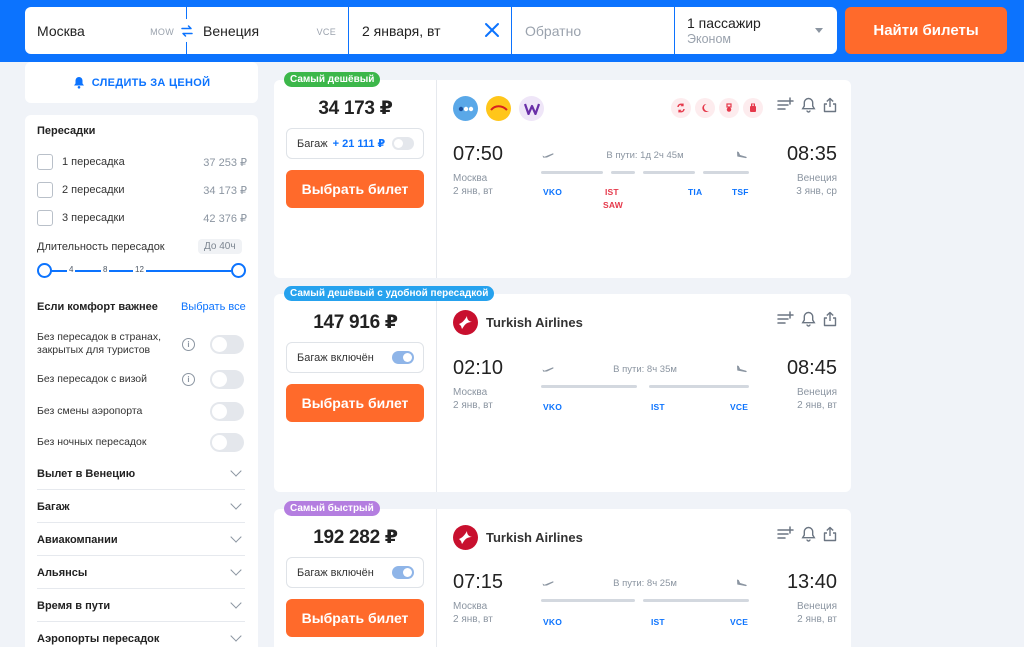  What do you see at coordinates (729, 108) in the screenshot?
I see `visa-icon` at bounding box center [729, 108].